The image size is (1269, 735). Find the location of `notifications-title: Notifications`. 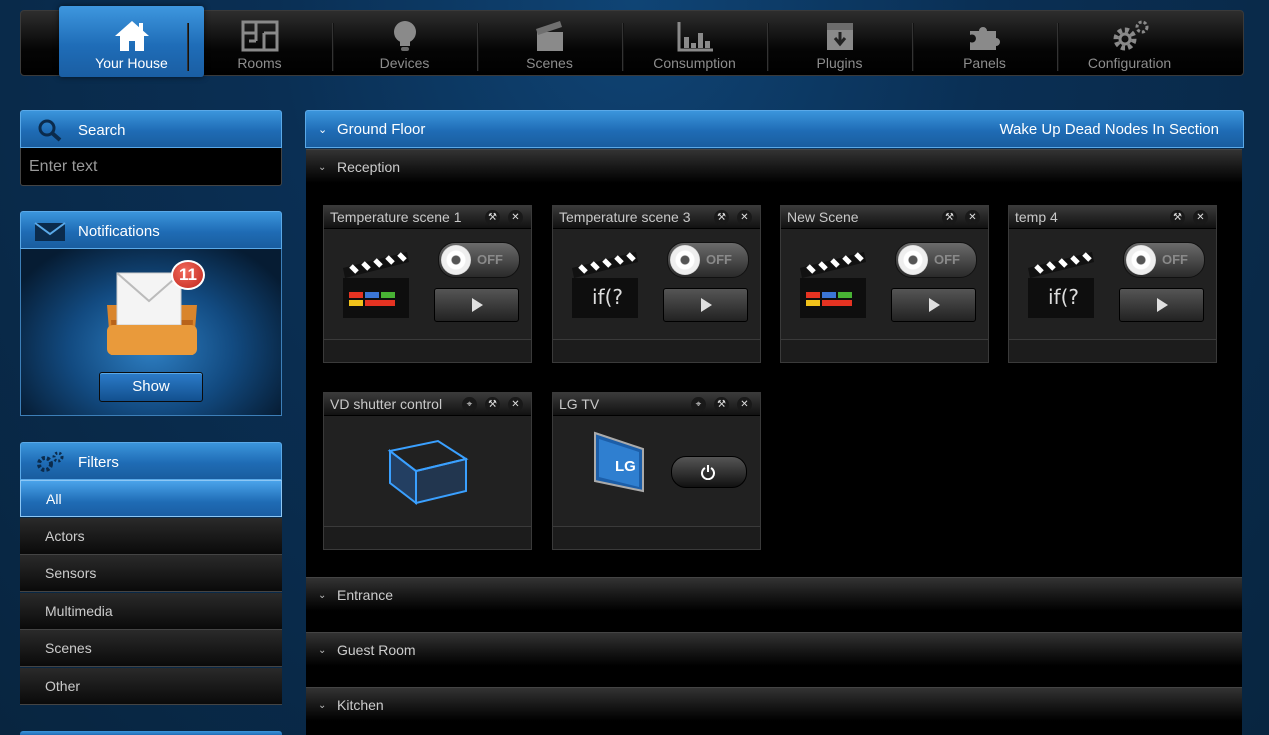

notifications-title: Notifications is located at coordinates (119, 231).